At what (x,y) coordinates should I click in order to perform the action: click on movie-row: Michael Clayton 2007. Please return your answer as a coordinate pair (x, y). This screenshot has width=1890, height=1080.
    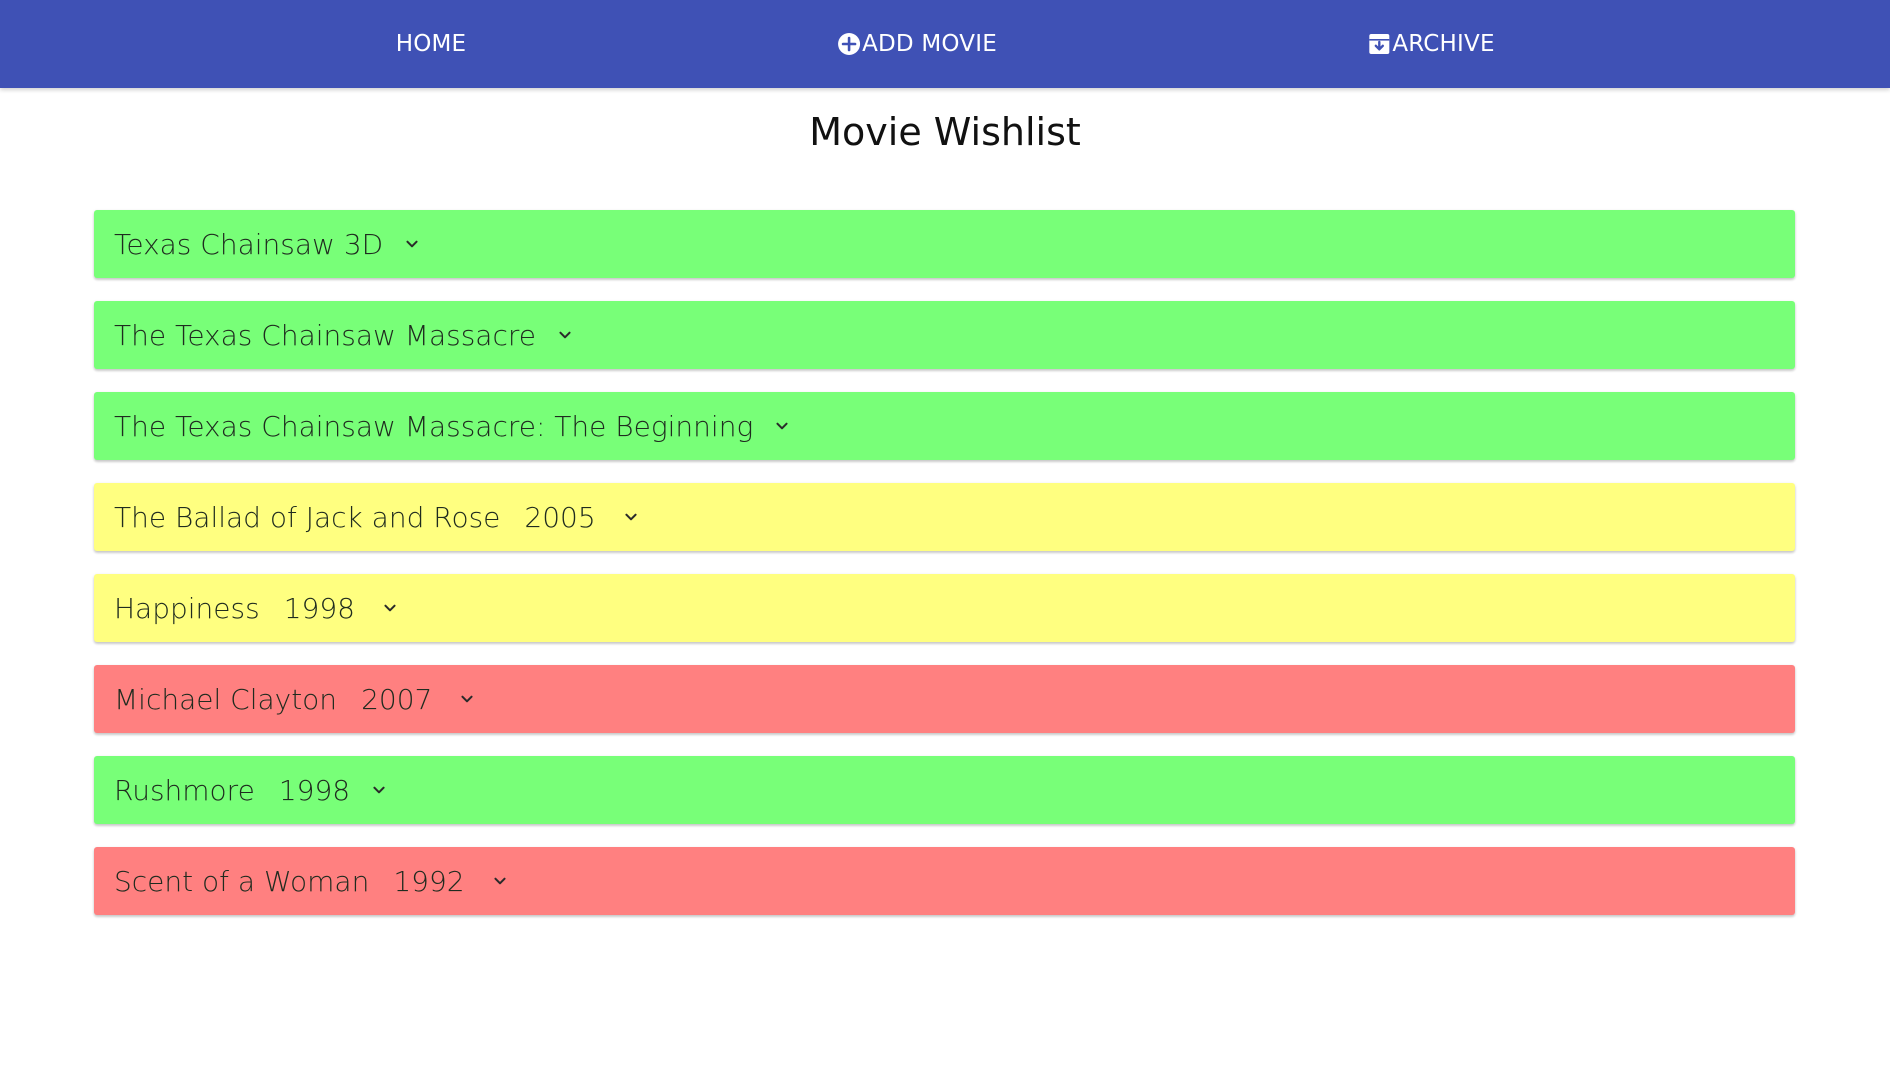
    Looking at the image, I should click on (944, 699).